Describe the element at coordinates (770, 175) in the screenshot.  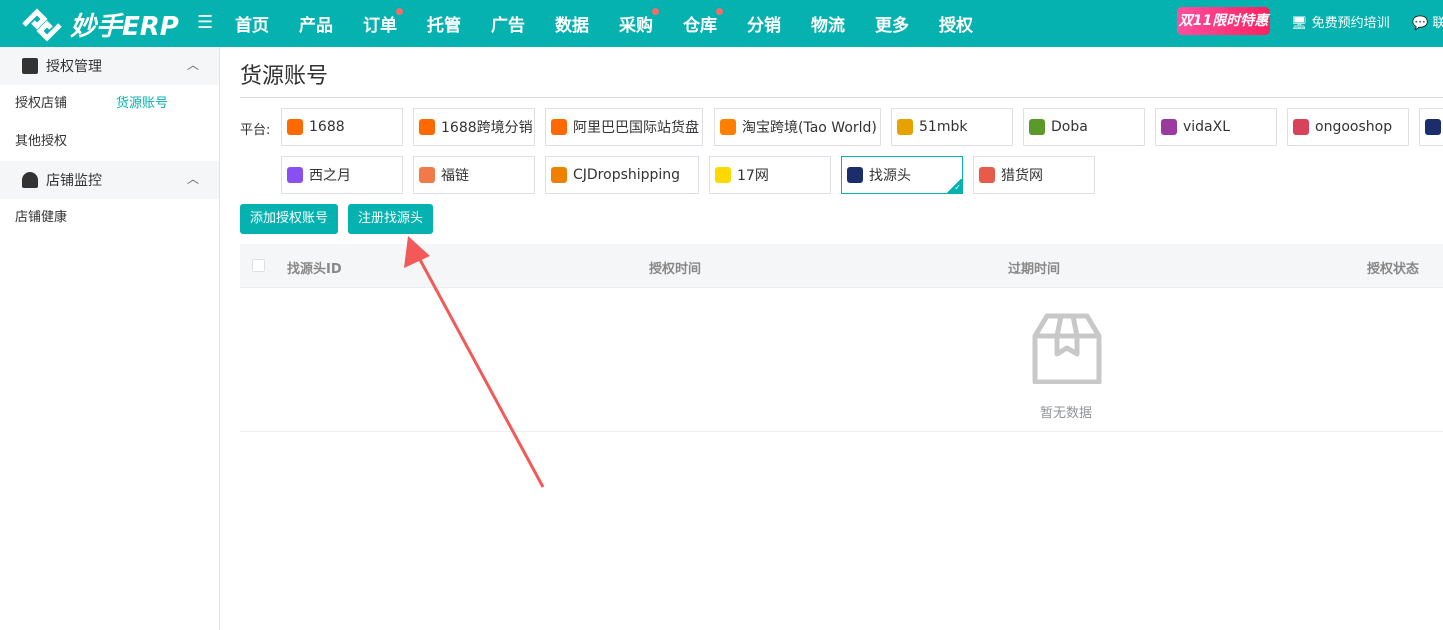
I see `platform-option: 17网` at that location.